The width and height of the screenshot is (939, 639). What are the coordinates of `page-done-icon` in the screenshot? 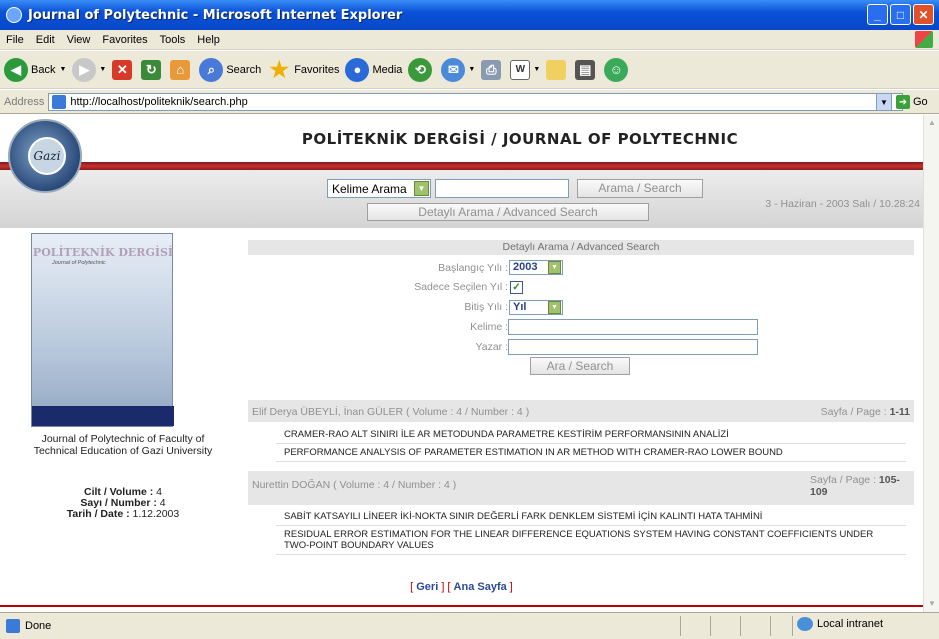 It's located at (13, 626).